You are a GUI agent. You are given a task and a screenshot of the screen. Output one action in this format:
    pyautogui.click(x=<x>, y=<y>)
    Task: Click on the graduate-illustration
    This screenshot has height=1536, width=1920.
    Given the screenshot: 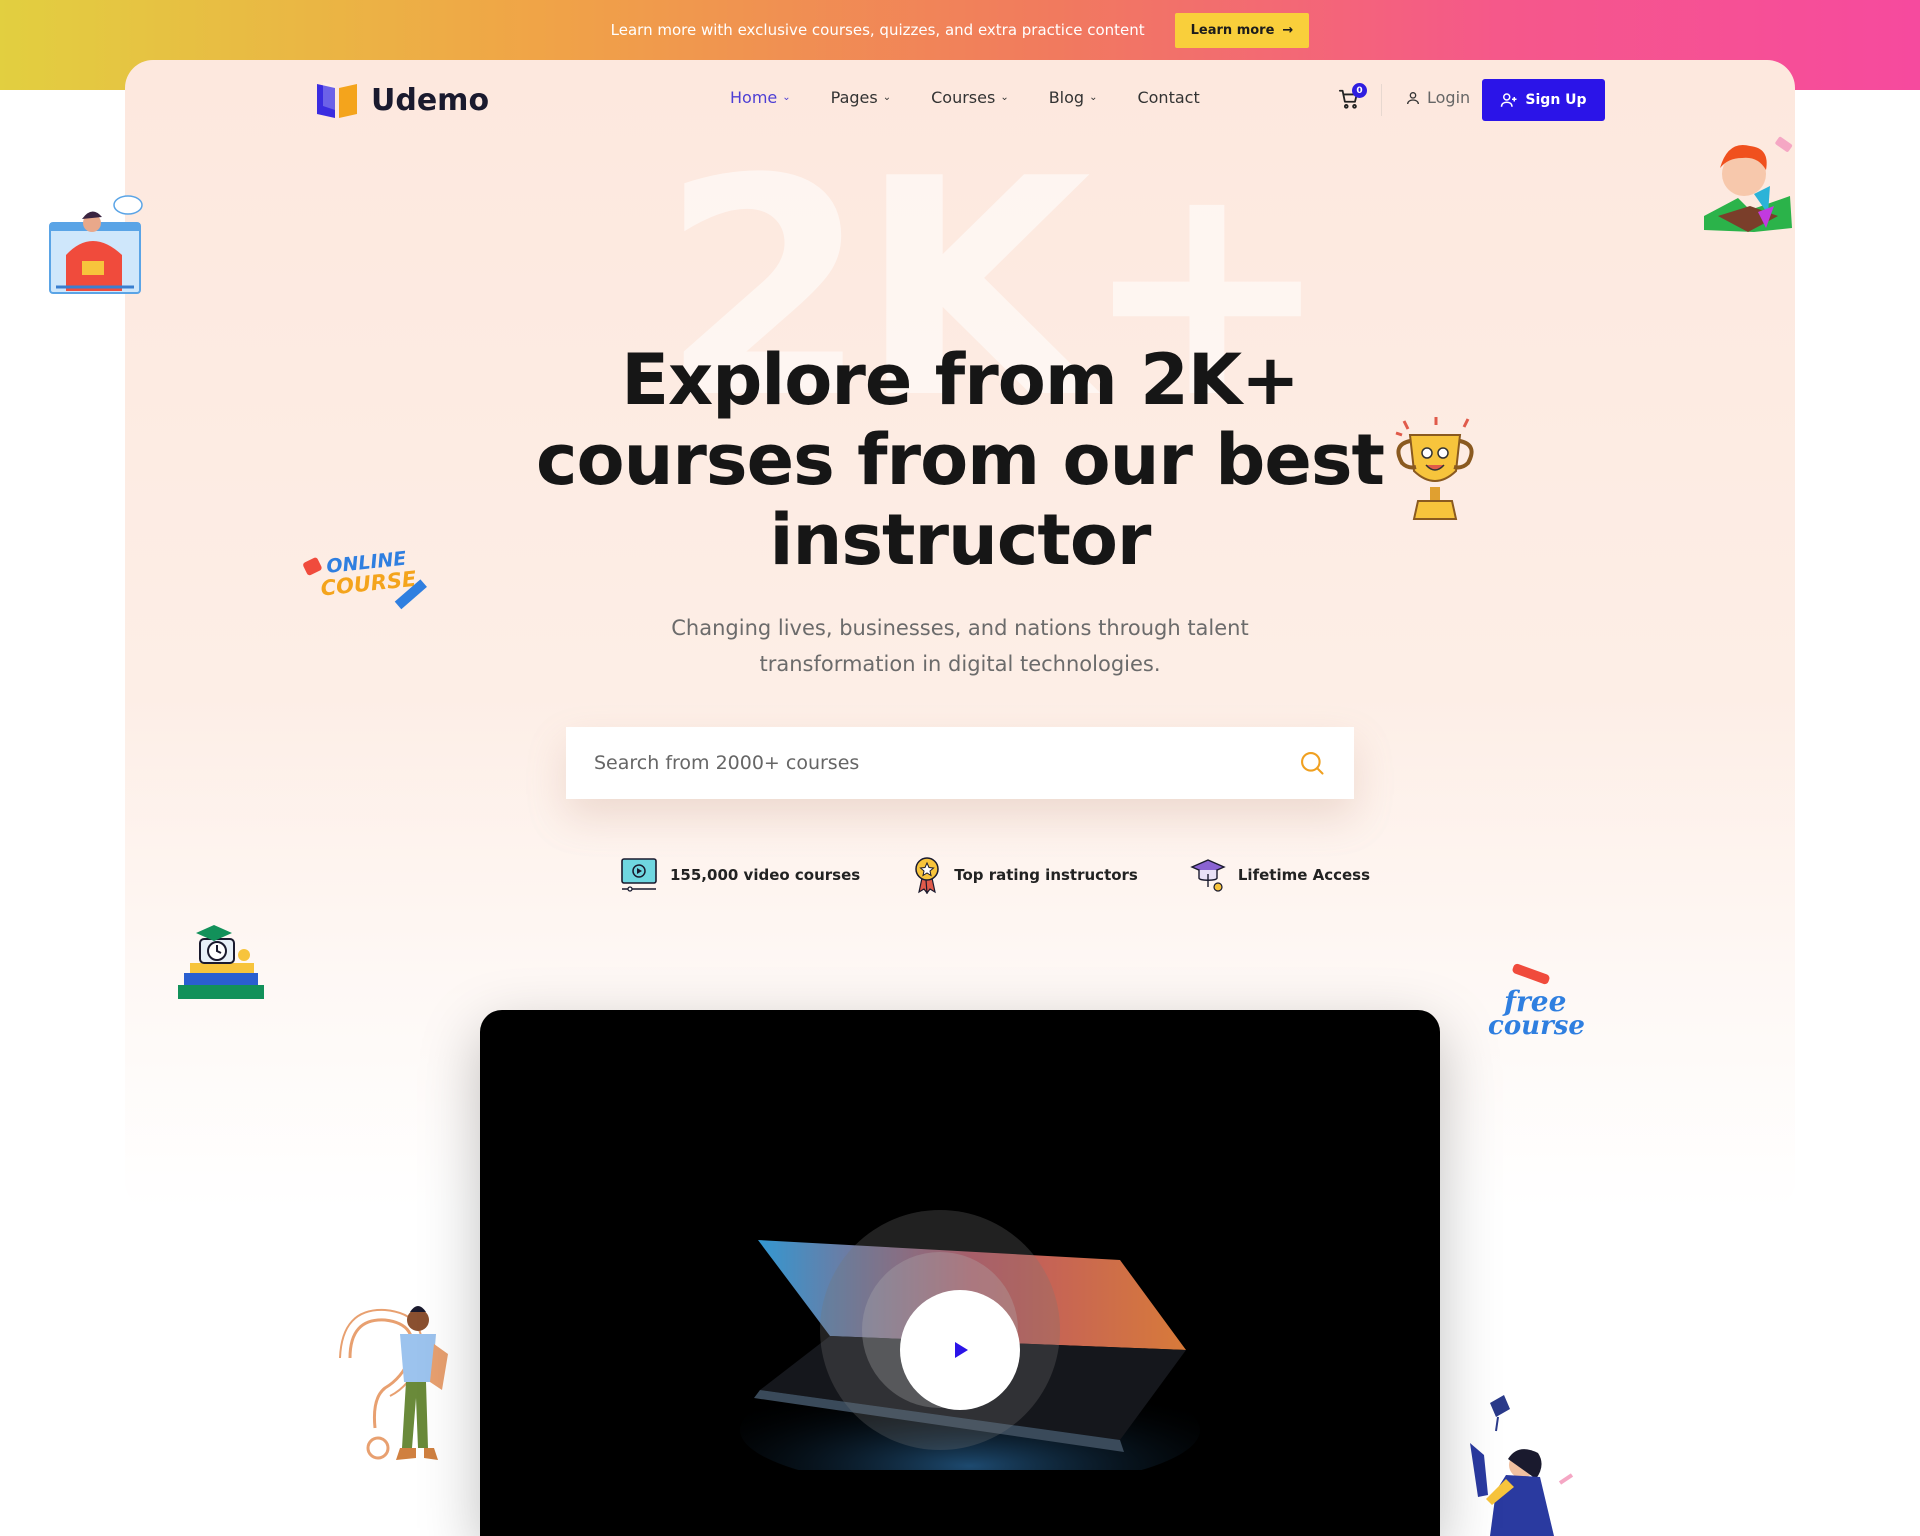 What is the action you would take?
    pyautogui.click(x=1522, y=1465)
    